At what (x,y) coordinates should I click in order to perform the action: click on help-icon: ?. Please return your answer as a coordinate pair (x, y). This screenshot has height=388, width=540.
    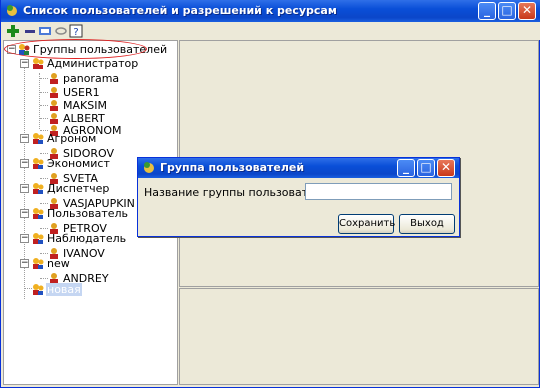
    Looking at the image, I should click on (76, 31).